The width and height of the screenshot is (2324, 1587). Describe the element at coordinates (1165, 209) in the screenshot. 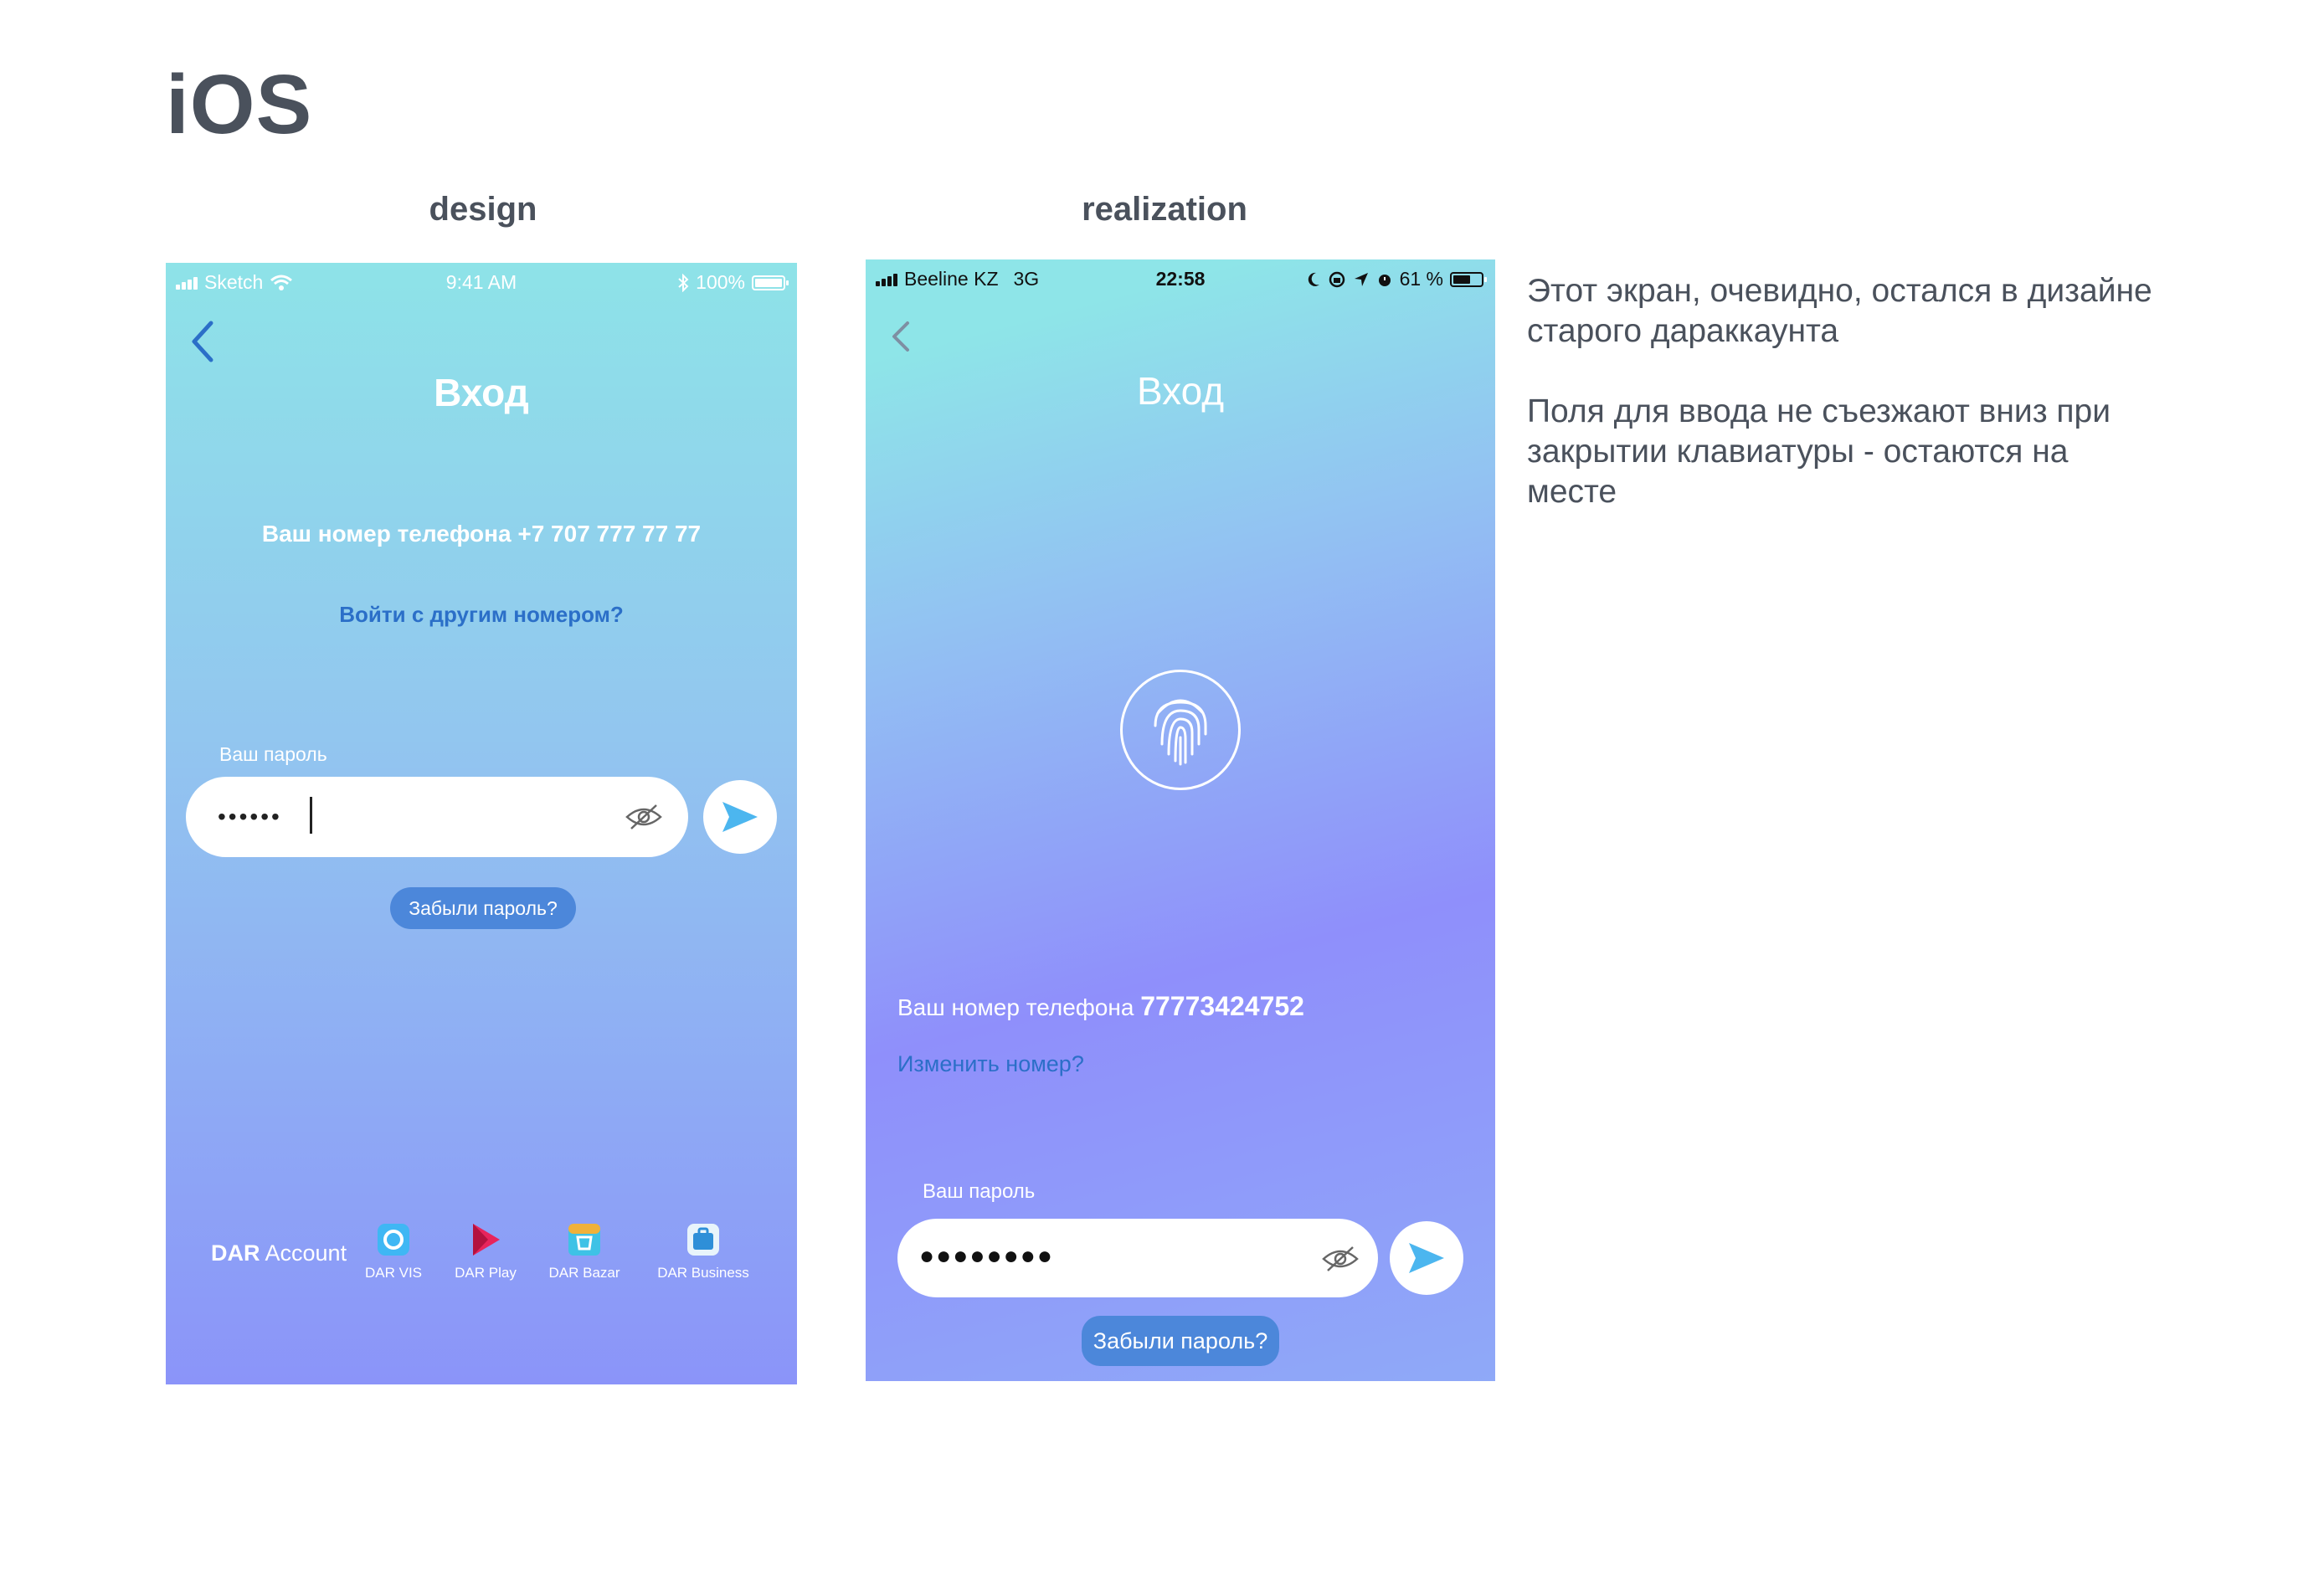

I see `realization-column-label: realization` at that location.